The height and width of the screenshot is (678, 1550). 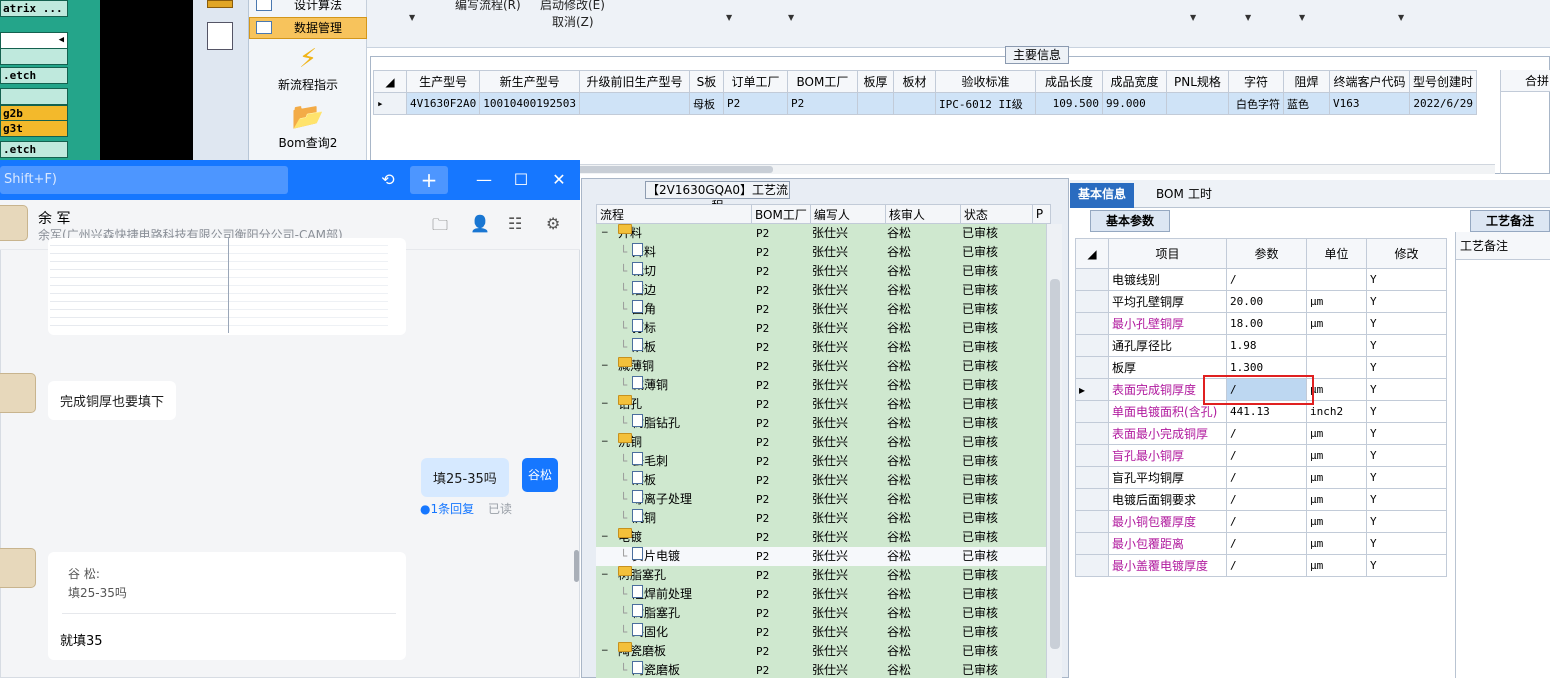 I want to click on column-header: 字符, so click(x=1255, y=81).